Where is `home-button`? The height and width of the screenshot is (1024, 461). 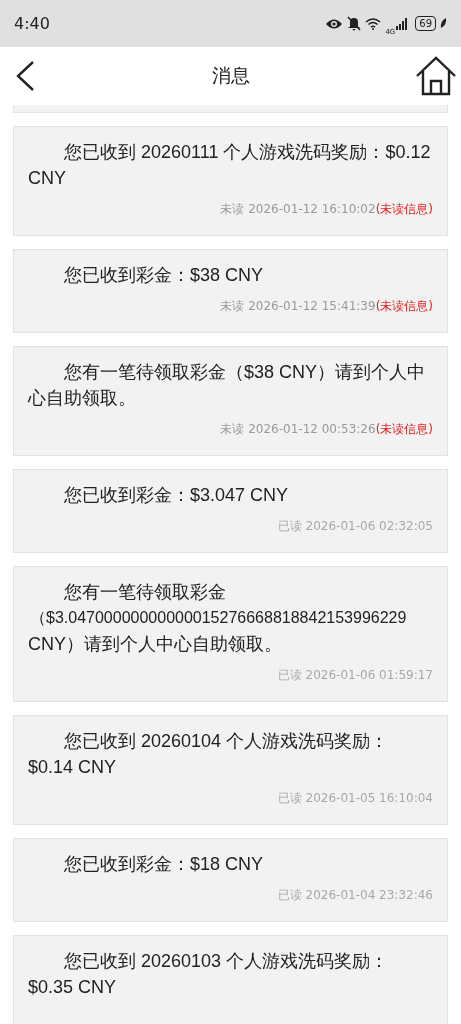
home-button is located at coordinates (436, 76).